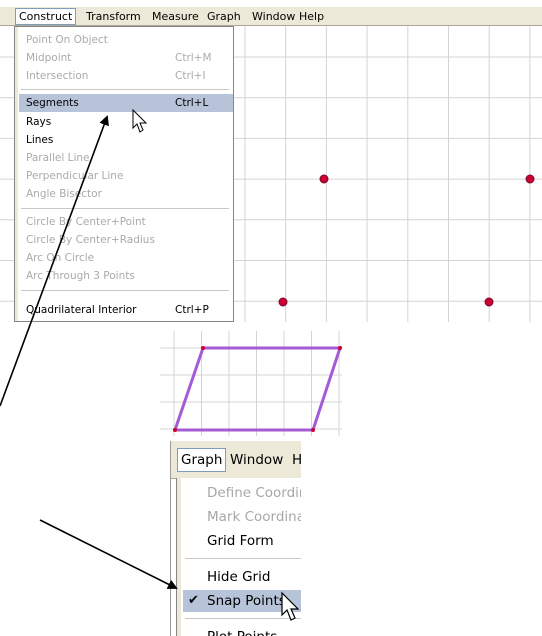  I want to click on parallelogram-screenshot, so click(251, 383).